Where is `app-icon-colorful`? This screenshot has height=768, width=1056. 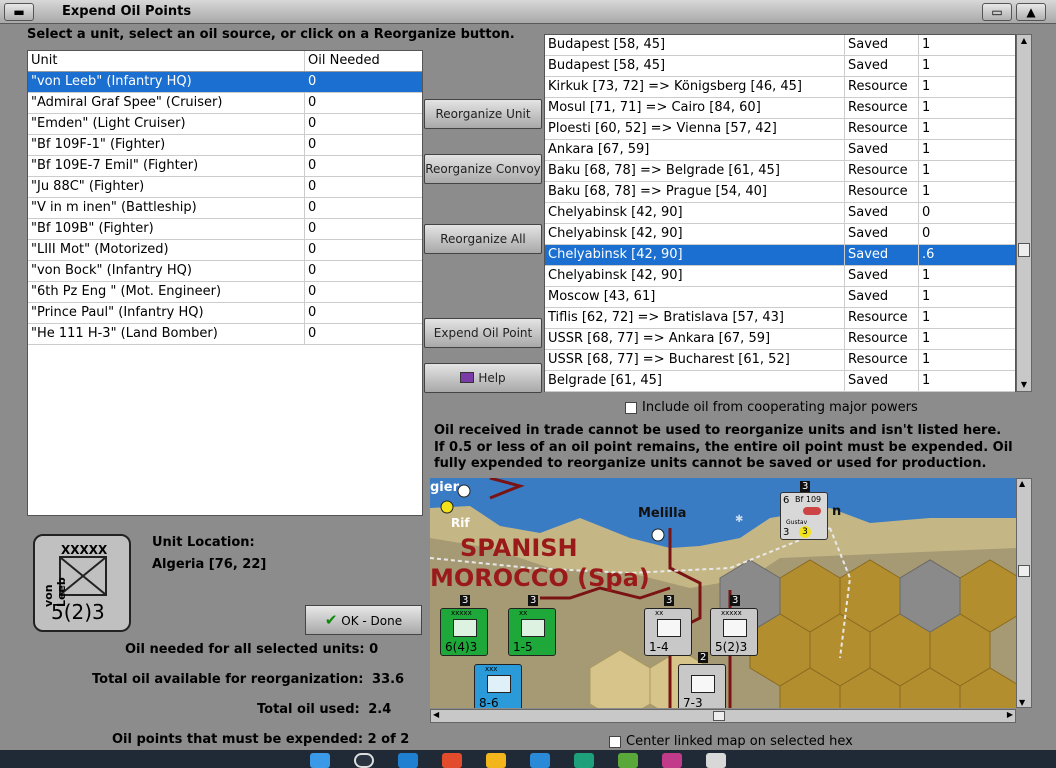
app-icon-colorful is located at coordinates (672, 760).